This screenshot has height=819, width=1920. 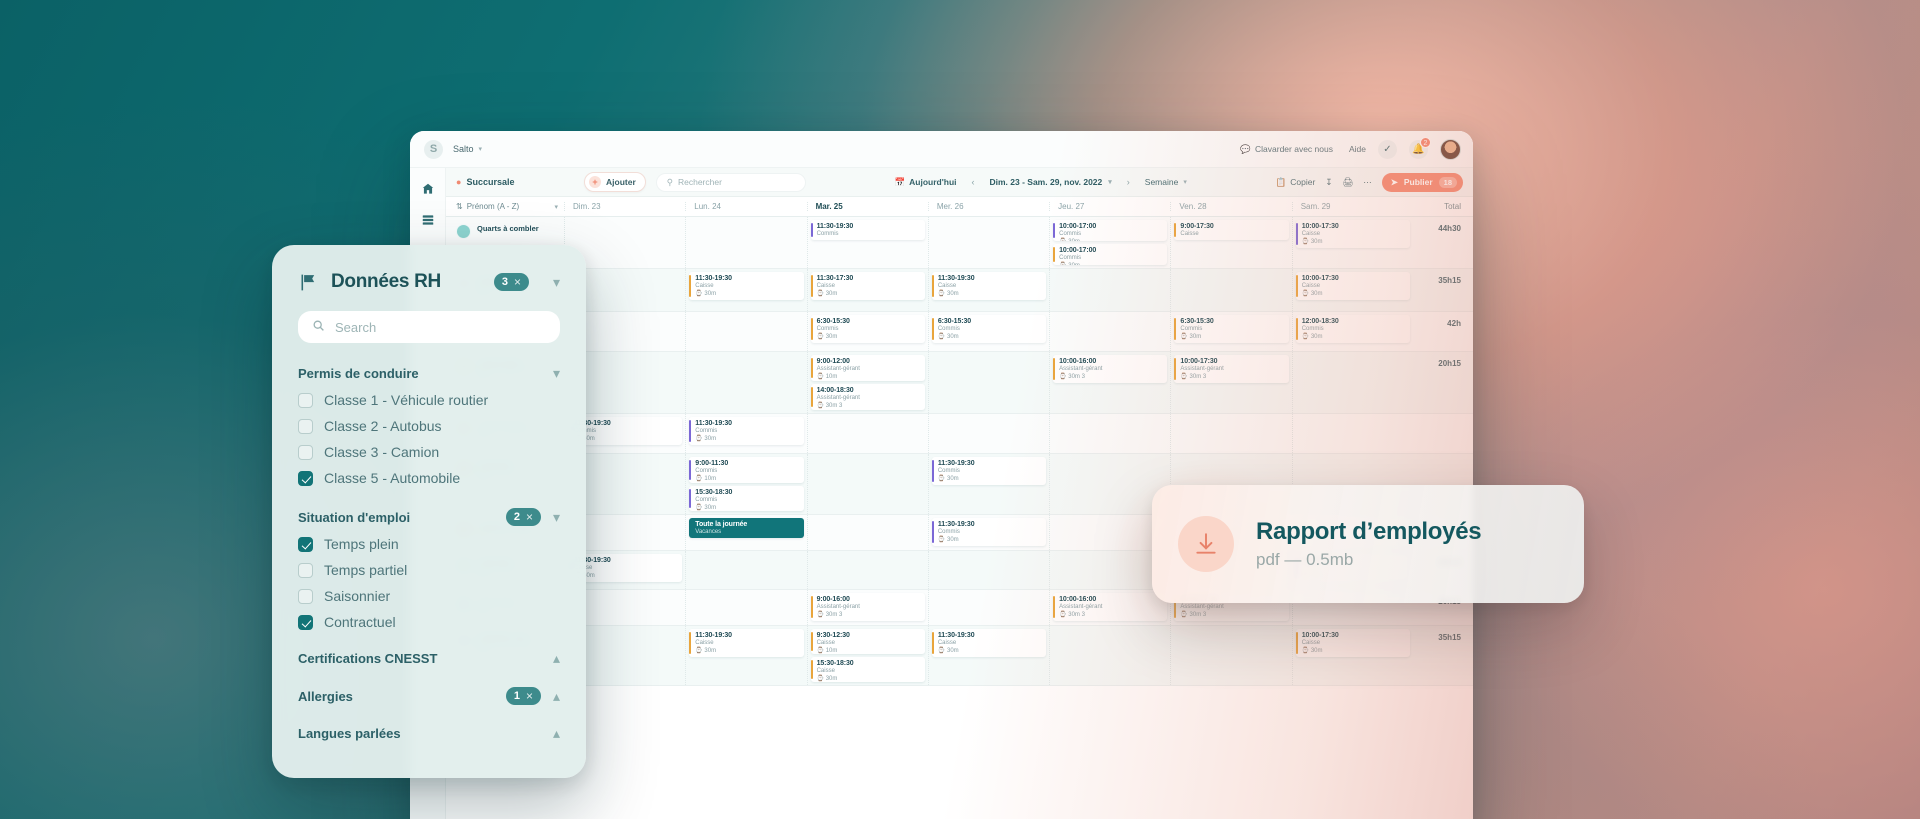 I want to click on download-report-card: Rapport d’employés pdf — 0.5mb, so click(x=1368, y=544).